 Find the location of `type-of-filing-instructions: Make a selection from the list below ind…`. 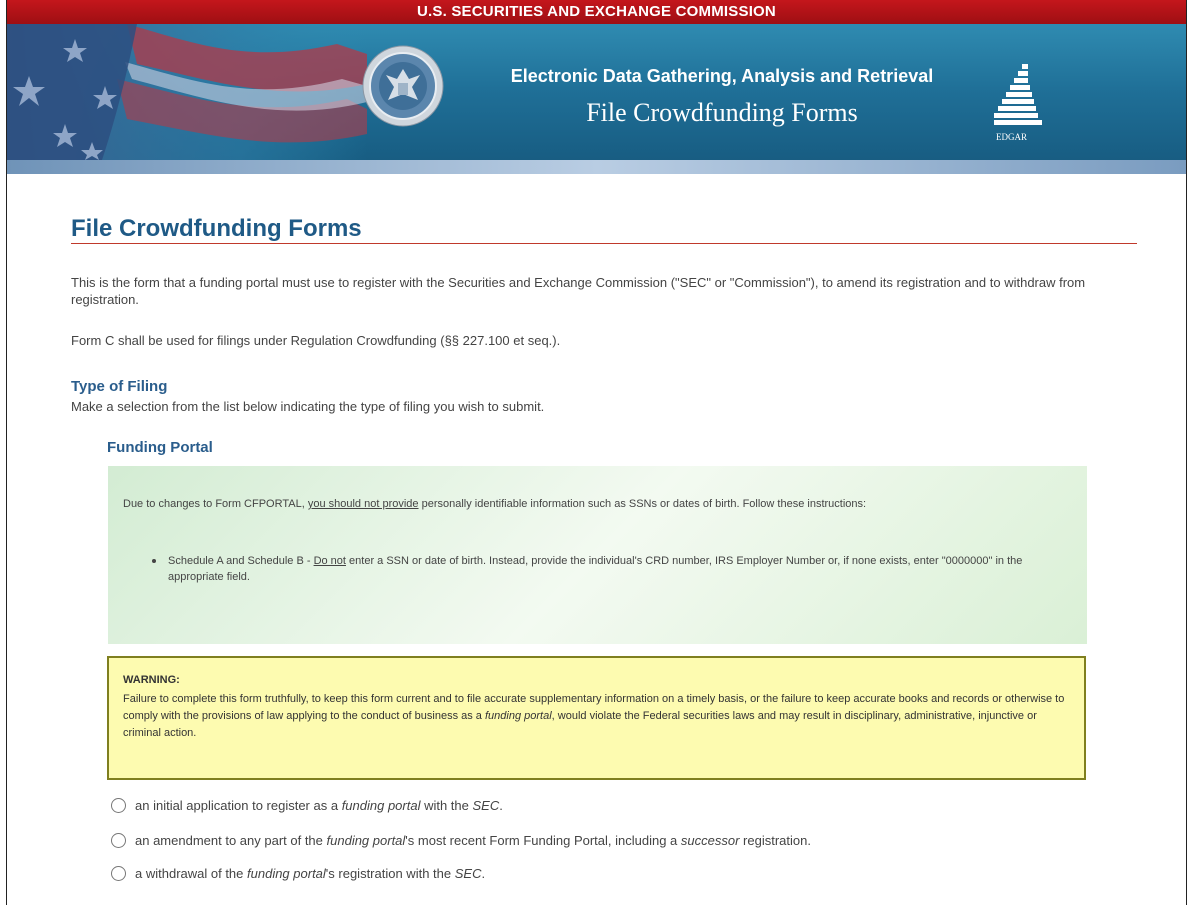

type-of-filing-instructions: Make a selection from the list below ind… is located at coordinates (308, 406).